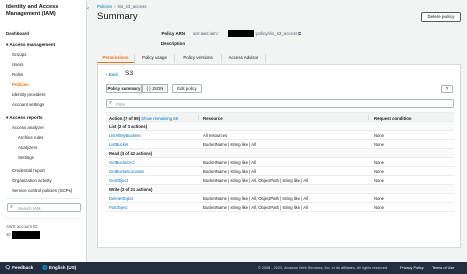  Describe the element at coordinates (131, 190) in the screenshot. I see `group-label-write: Write (2 of 21 actions)` at that location.